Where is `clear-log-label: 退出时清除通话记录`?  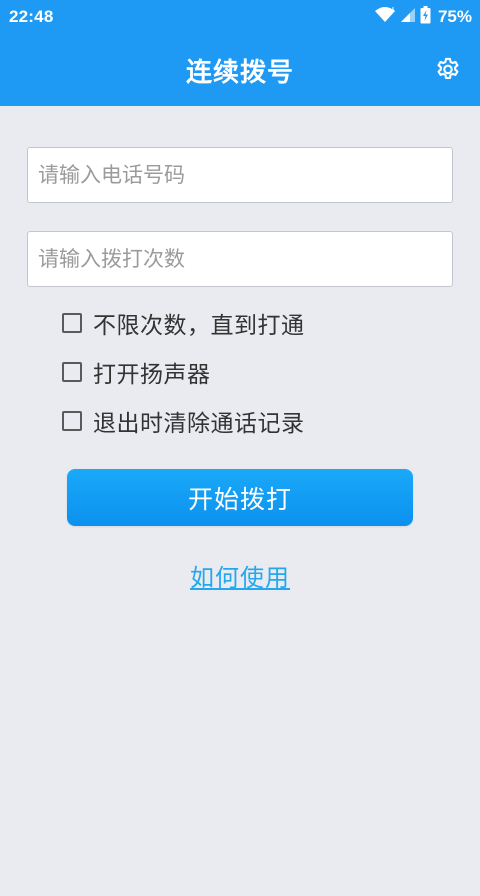 clear-log-label: 退出时清除通话记录 is located at coordinates (199, 424).